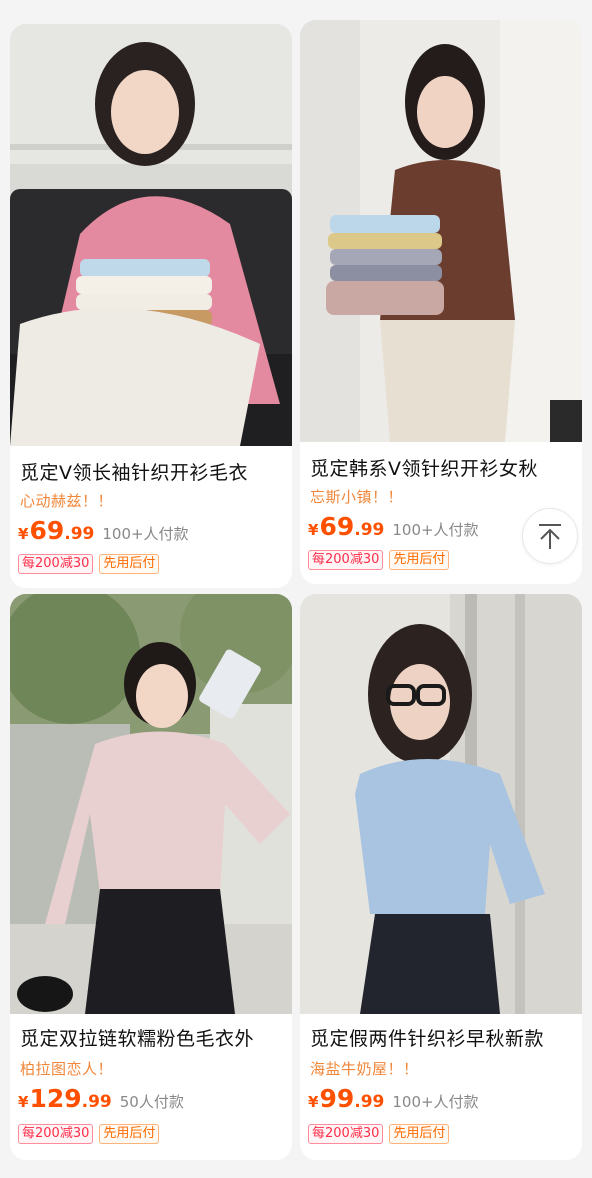 This screenshot has height=1178, width=592. I want to click on shop-name: 柏拉图恋人！, so click(66, 1068).